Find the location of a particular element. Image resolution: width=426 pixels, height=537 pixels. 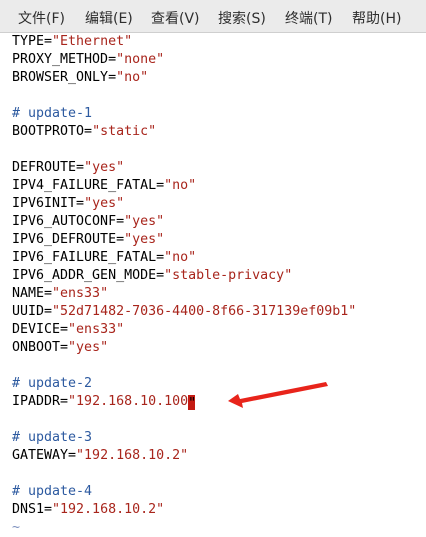

config-value: "stable-privacy" is located at coordinates (228, 275).